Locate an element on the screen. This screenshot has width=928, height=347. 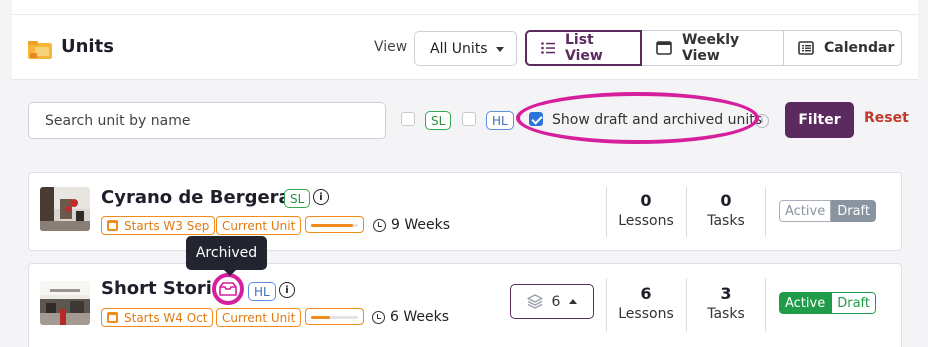
unit-duration: 6 Weeks is located at coordinates (410, 317).